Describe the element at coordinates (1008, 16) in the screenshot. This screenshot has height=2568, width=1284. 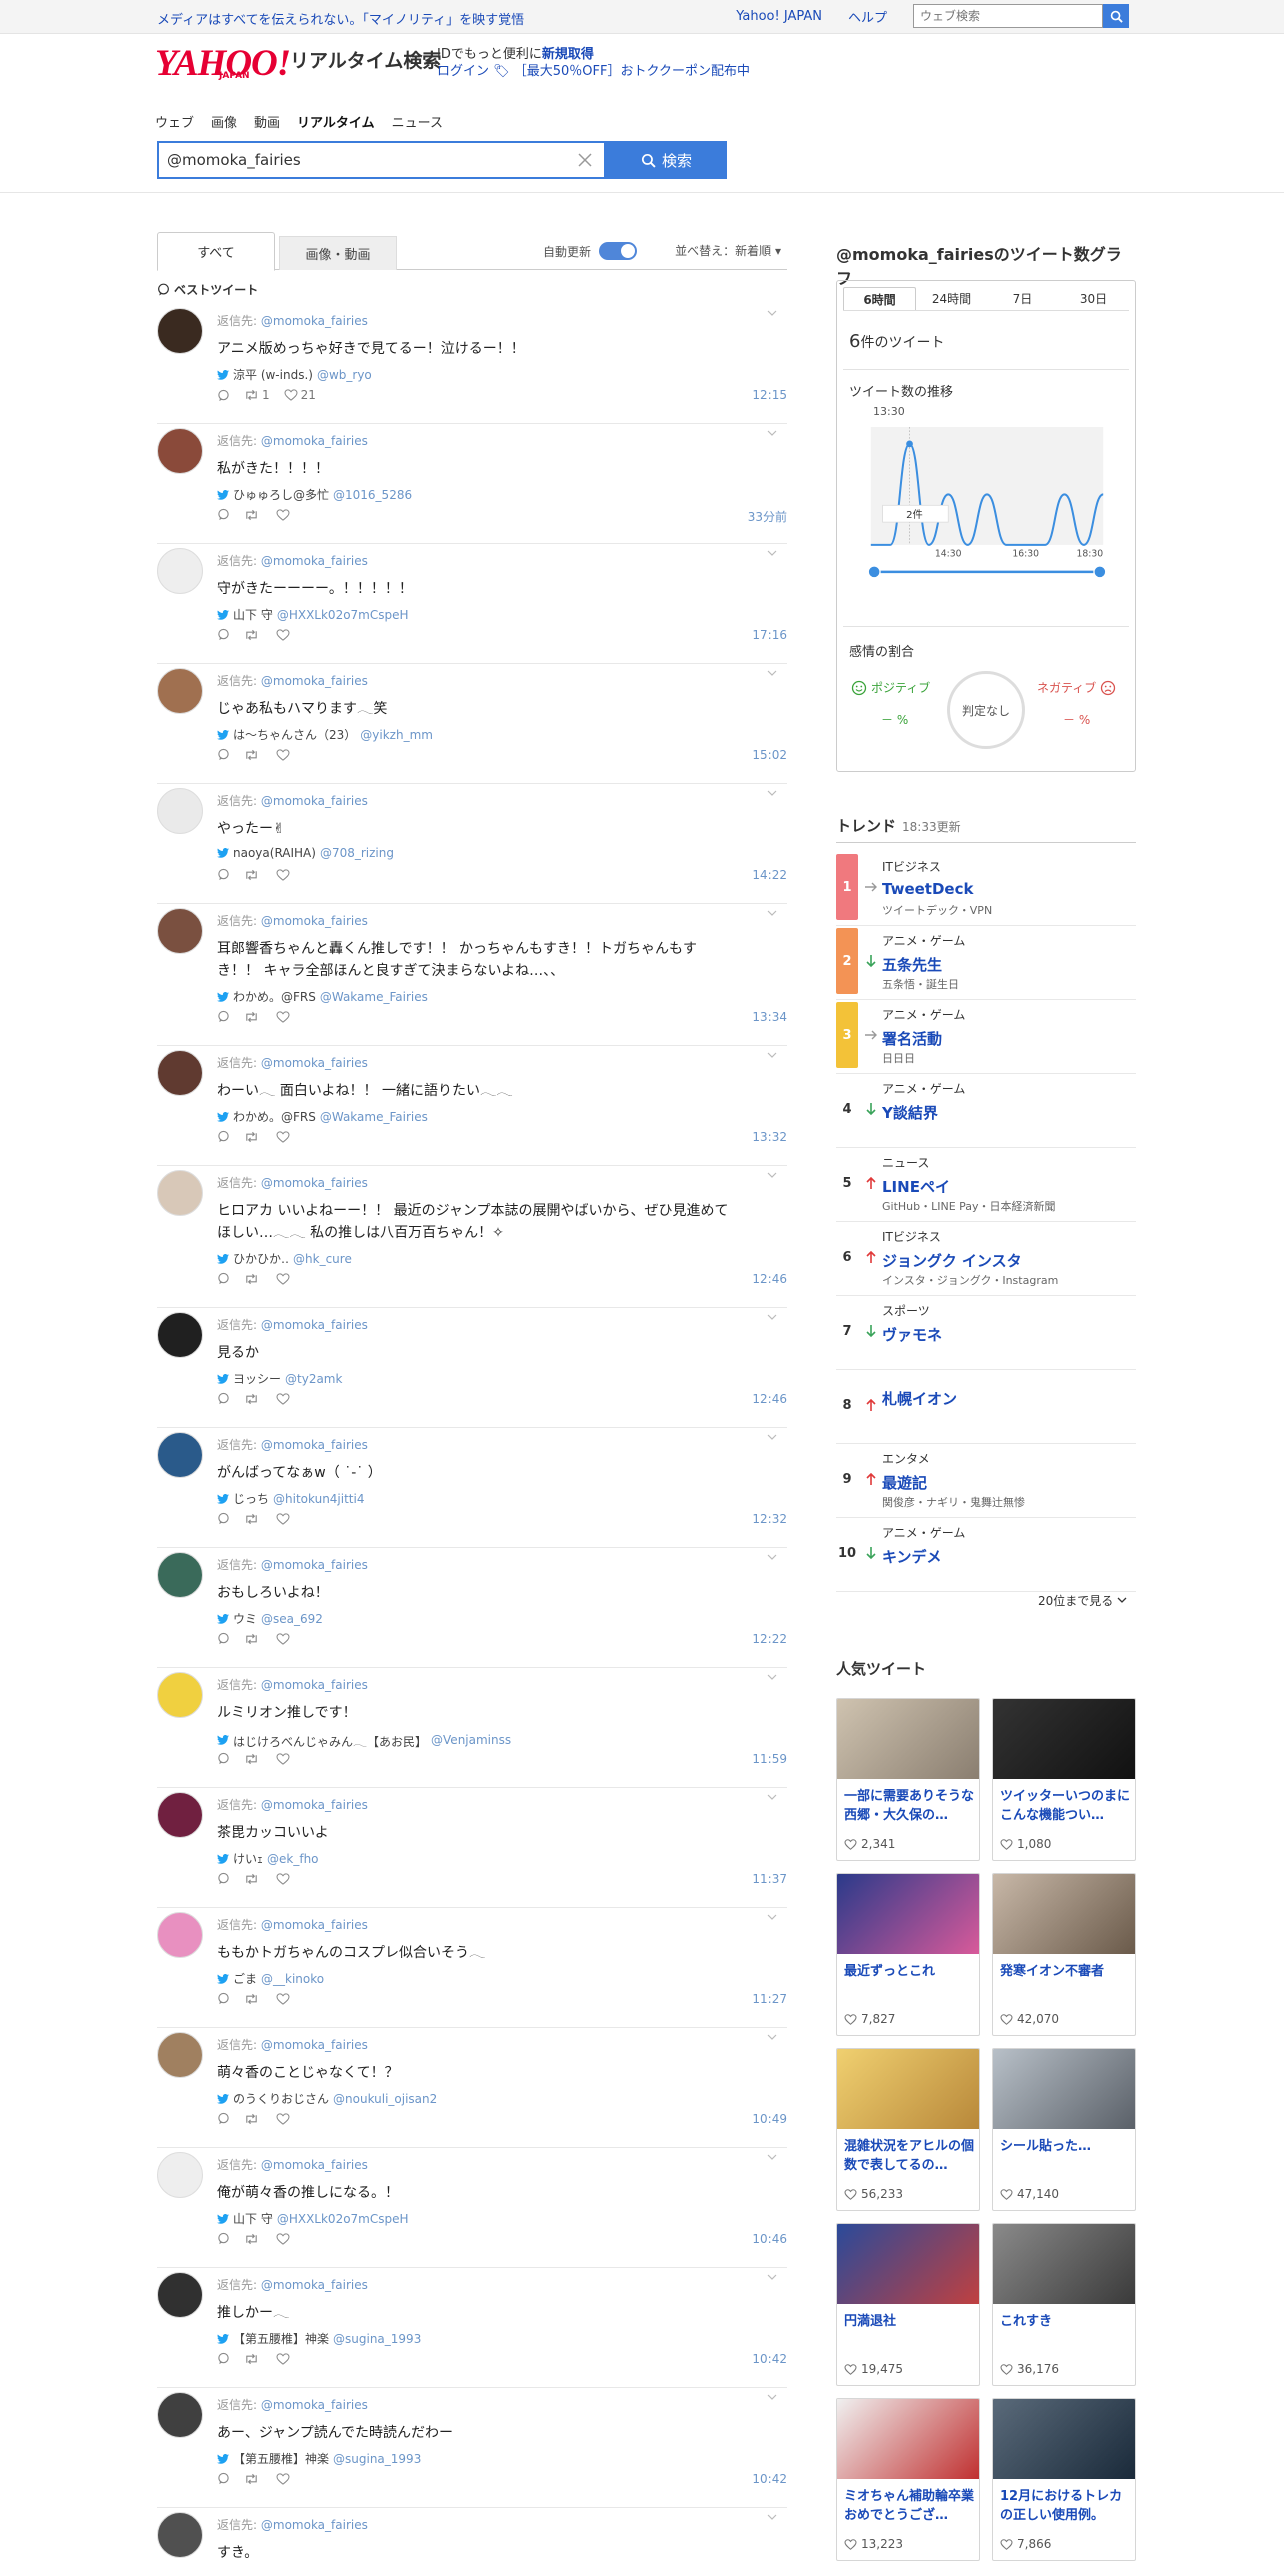
I see `top-web-search-input` at that location.